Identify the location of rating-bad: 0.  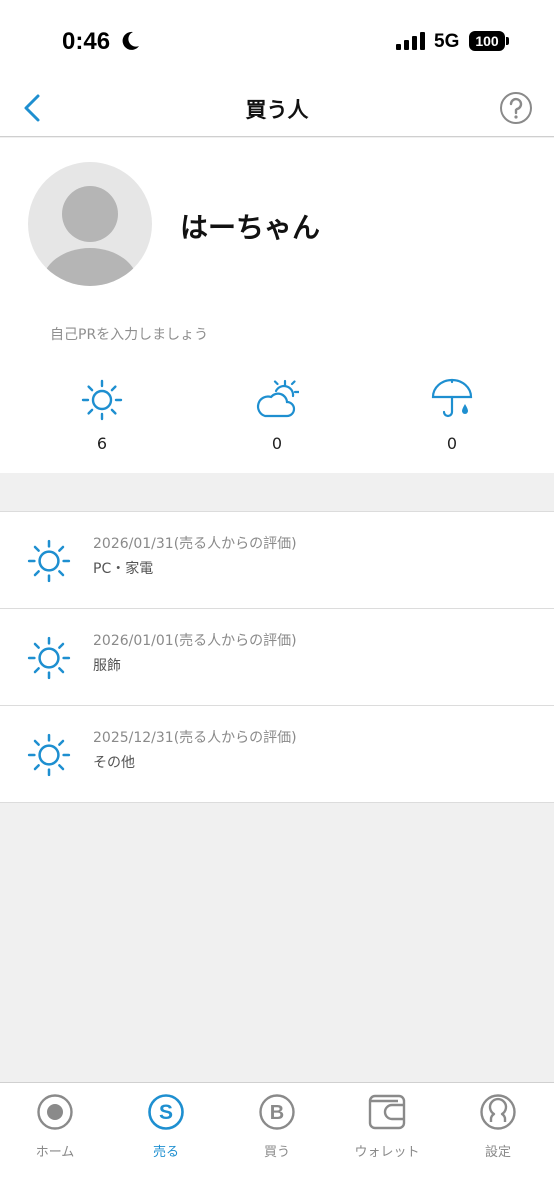
(452, 418).